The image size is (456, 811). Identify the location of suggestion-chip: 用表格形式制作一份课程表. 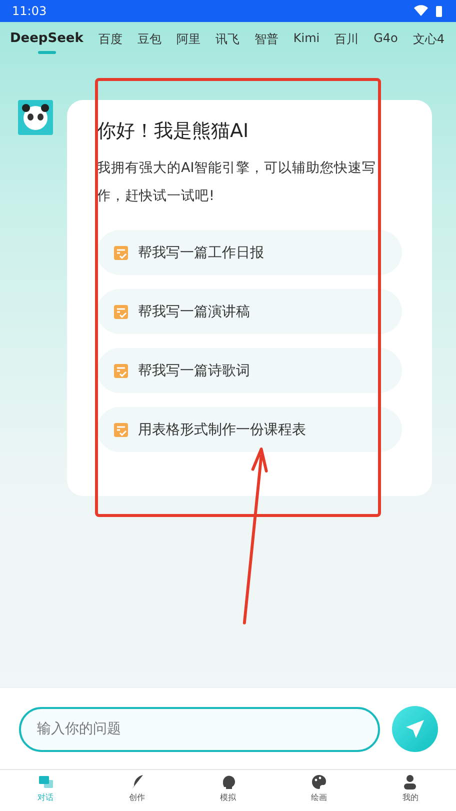
(249, 429).